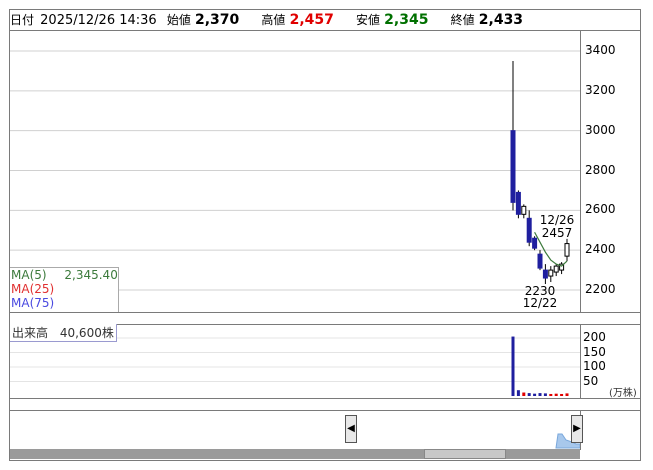  I want to click on close-value: 2,433, so click(501, 20).